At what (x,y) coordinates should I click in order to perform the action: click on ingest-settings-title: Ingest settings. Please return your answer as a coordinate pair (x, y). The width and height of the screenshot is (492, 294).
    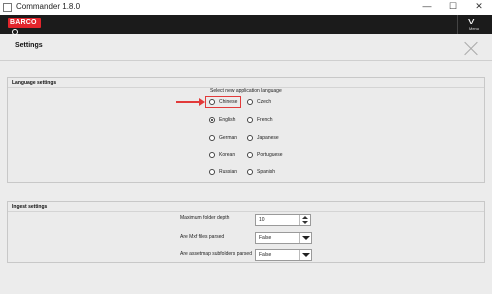
    Looking at the image, I should click on (30, 207).